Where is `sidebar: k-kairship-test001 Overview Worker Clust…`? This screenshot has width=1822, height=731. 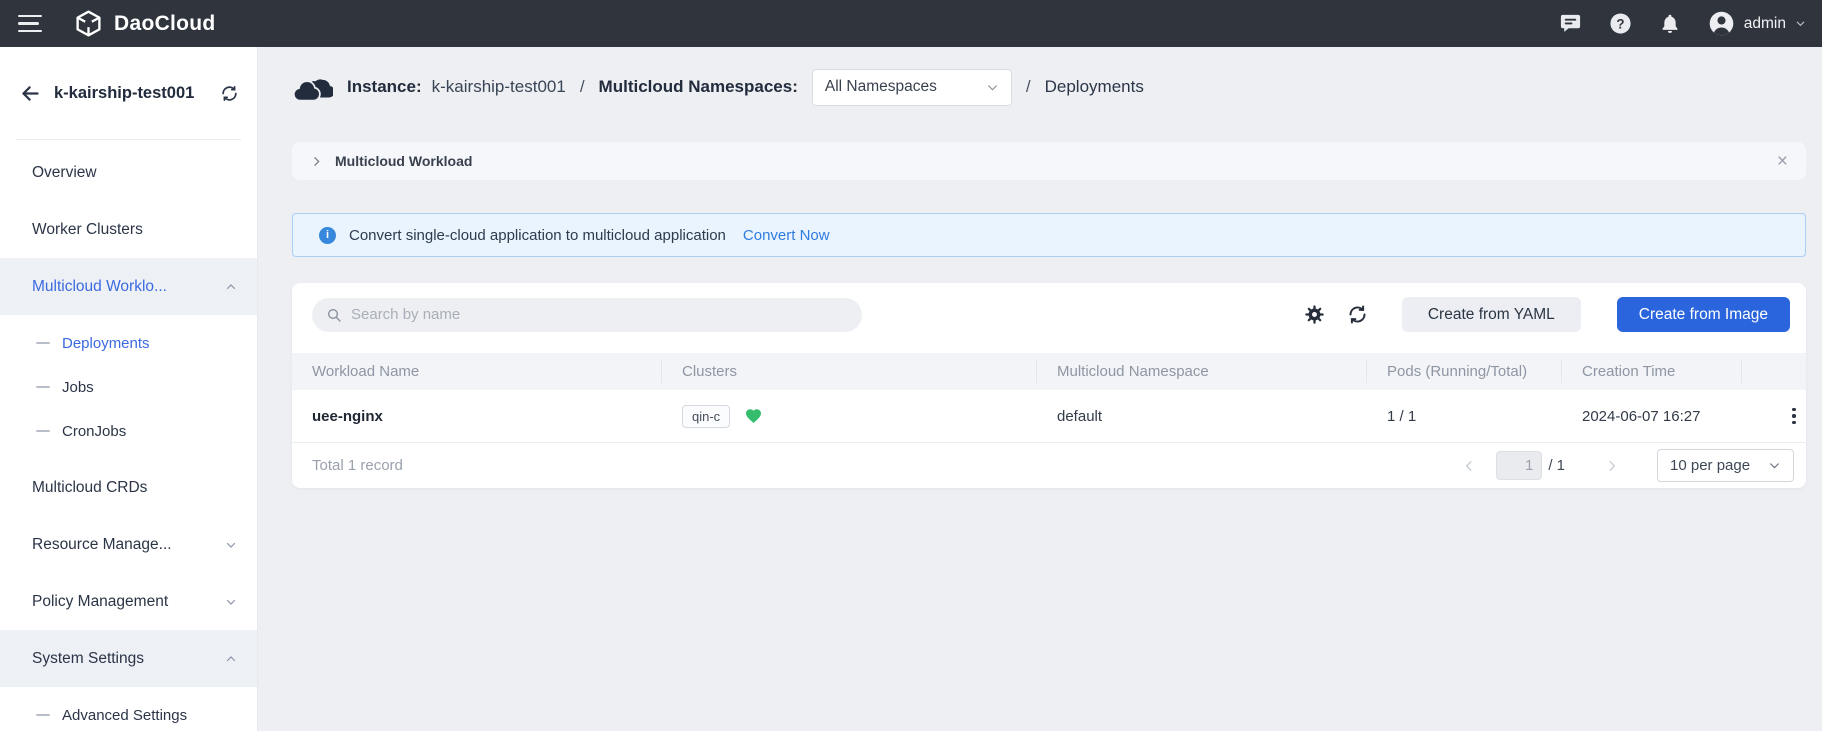
sidebar: k-kairship-test001 Overview Worker Clust… is located at coordinates (129, 389).